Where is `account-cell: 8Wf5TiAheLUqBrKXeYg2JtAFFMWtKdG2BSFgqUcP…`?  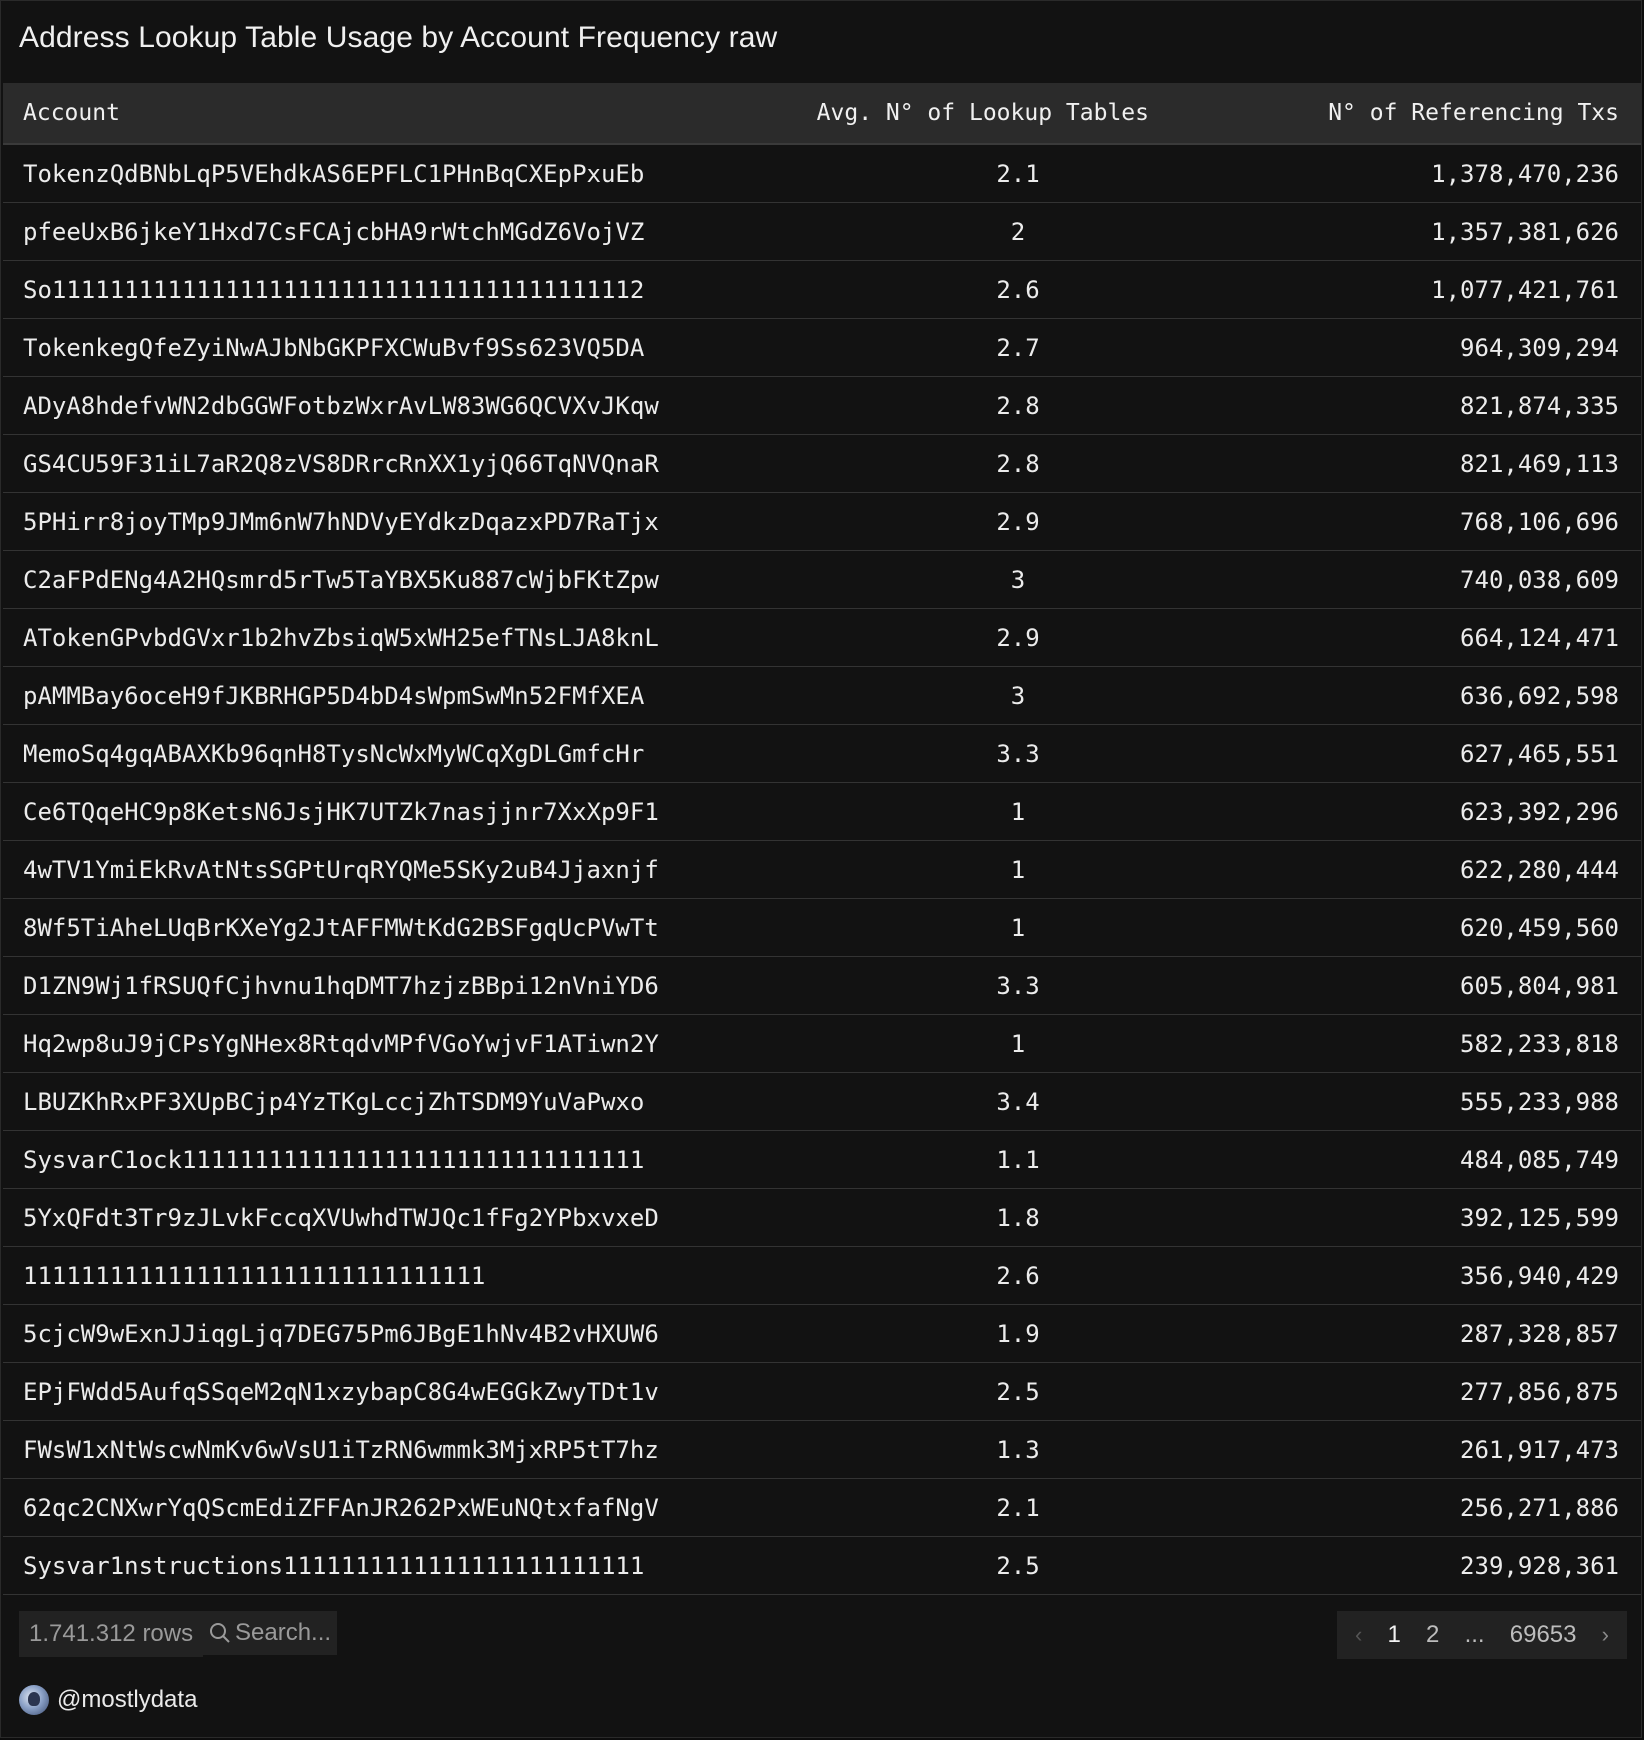
account-cell: 8Wf5TiAheLUqBrKXeYg2JtAFFMWtKdG2BSFgqUcP… is located at coordinates (341, 927).